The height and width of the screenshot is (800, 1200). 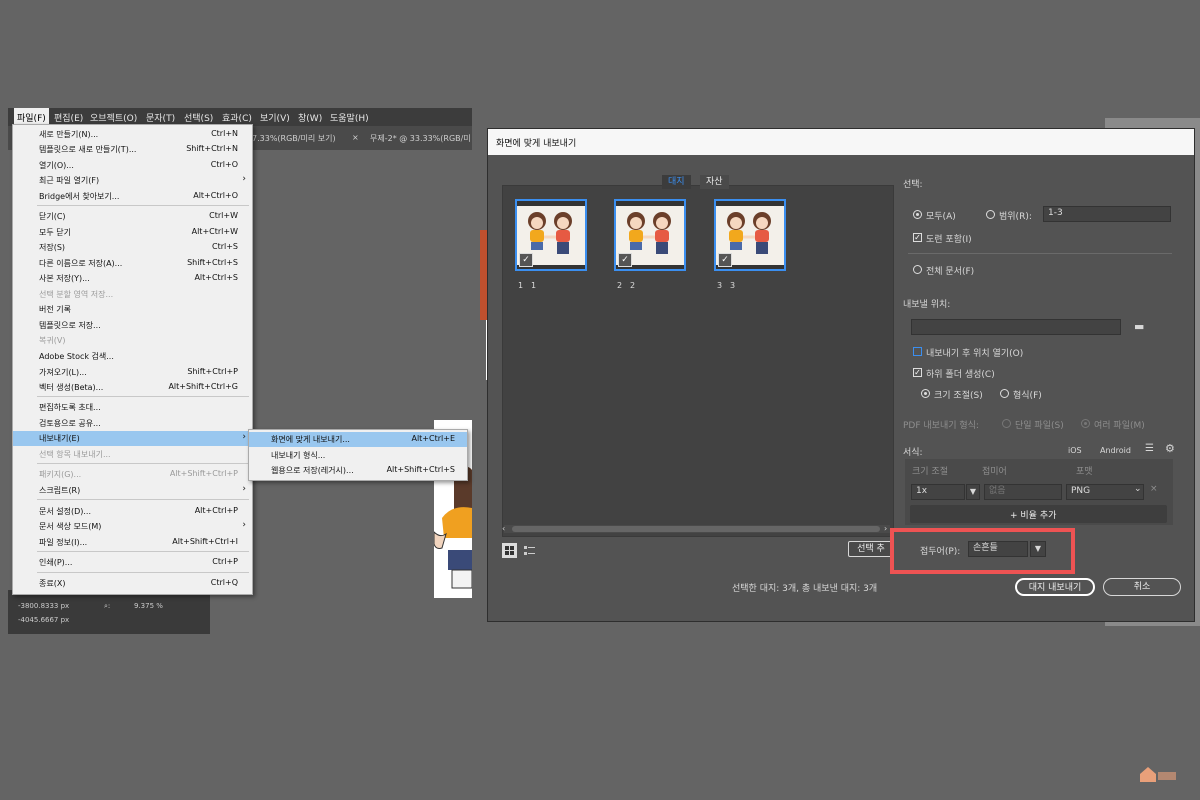 I want to click on open-after-export-checkbox, so click(x=917, y=351).